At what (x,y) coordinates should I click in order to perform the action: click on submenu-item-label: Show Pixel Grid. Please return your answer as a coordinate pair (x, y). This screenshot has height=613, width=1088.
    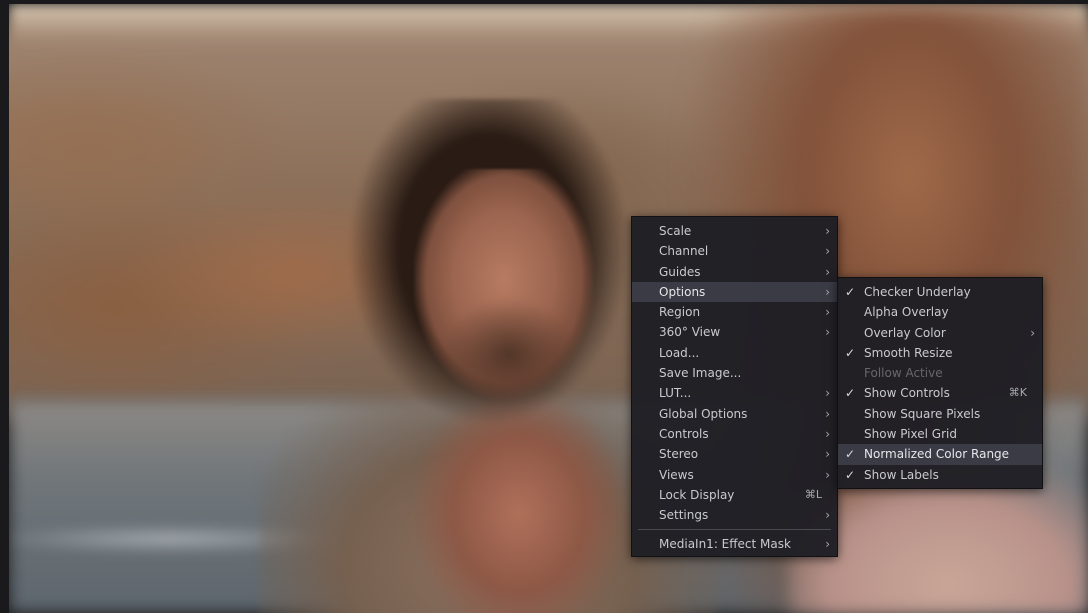
    Looking at the image, I should click on (910, 434).